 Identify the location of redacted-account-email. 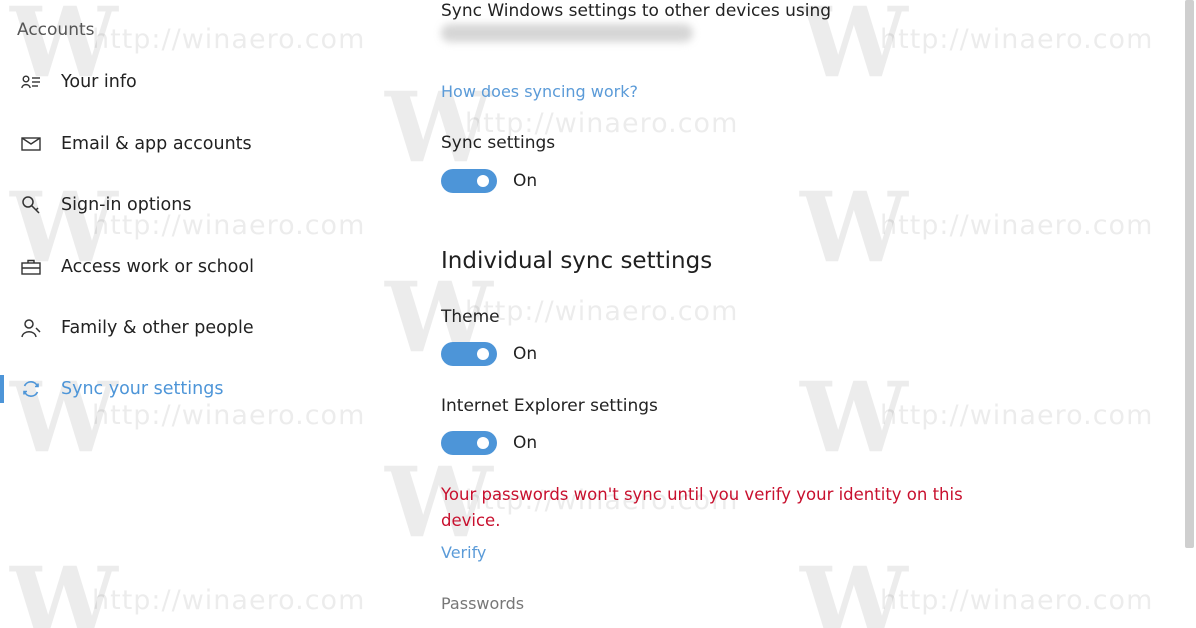
(567, 33).